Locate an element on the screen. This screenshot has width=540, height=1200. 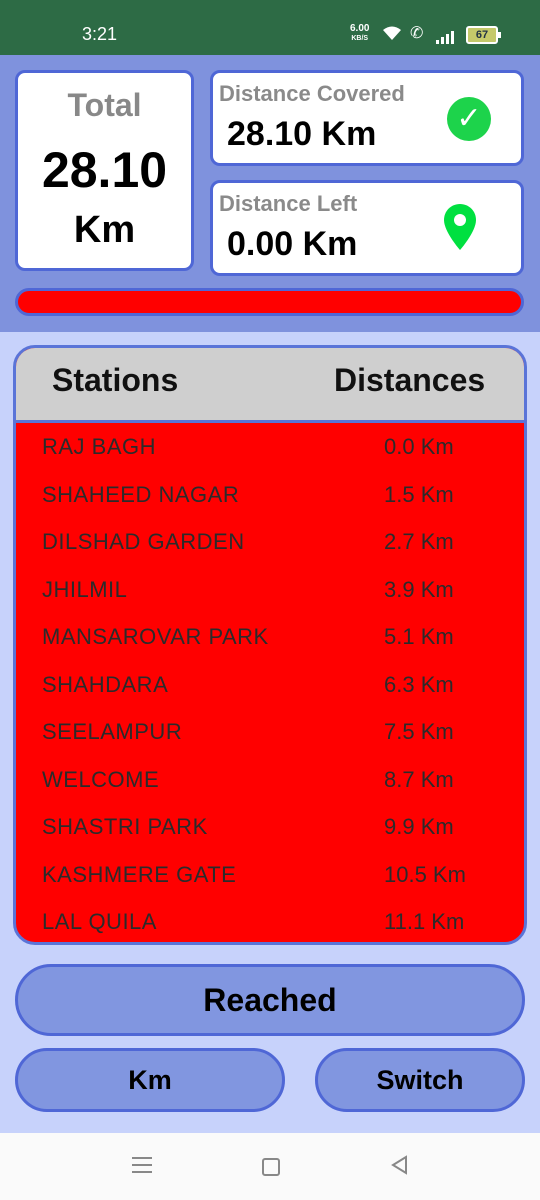
km-button: Km is located at coordinates (150, 1080).